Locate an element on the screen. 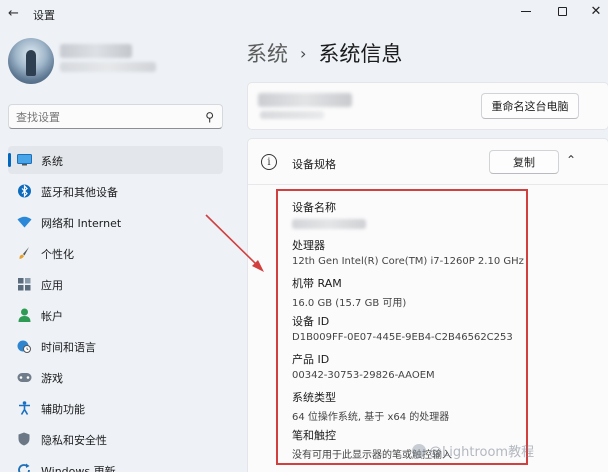  title-bar: ← 设置 ✕ is located at coordinates (304, 14).